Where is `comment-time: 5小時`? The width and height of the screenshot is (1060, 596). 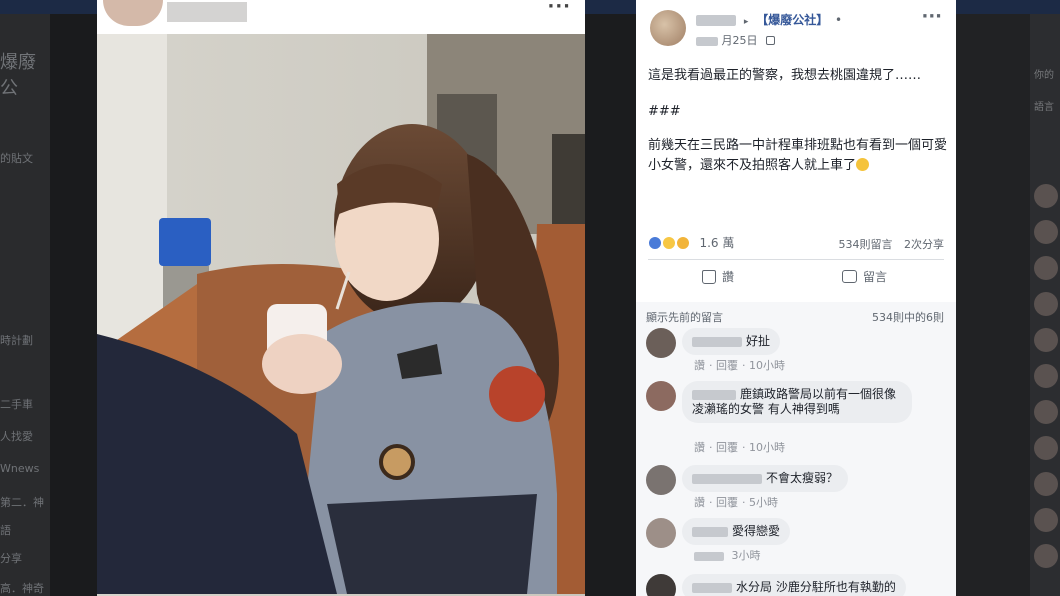 comment-time: 5小時 is located at coordinates (763, 502).